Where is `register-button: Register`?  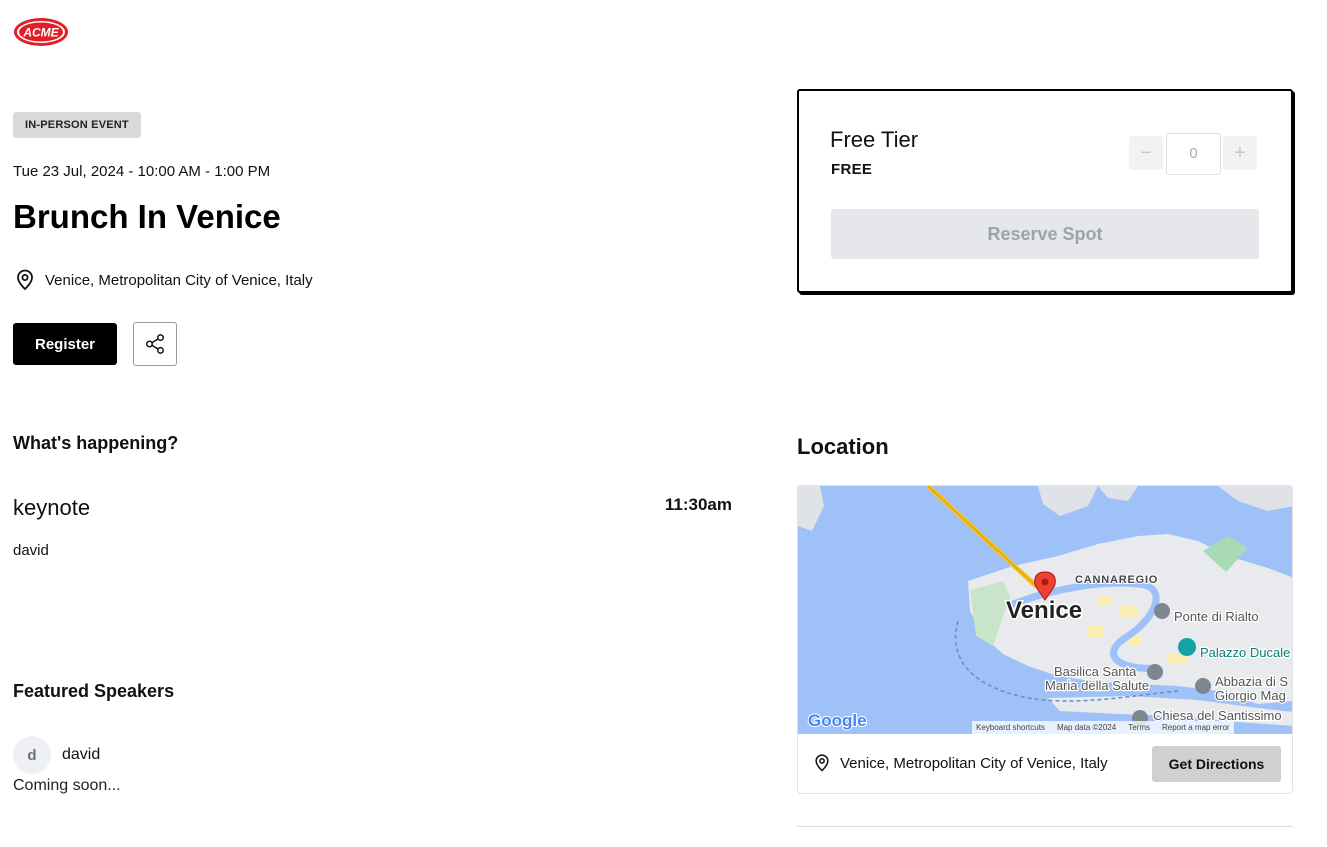
register-button: Register is located at coordinates (65, 344).